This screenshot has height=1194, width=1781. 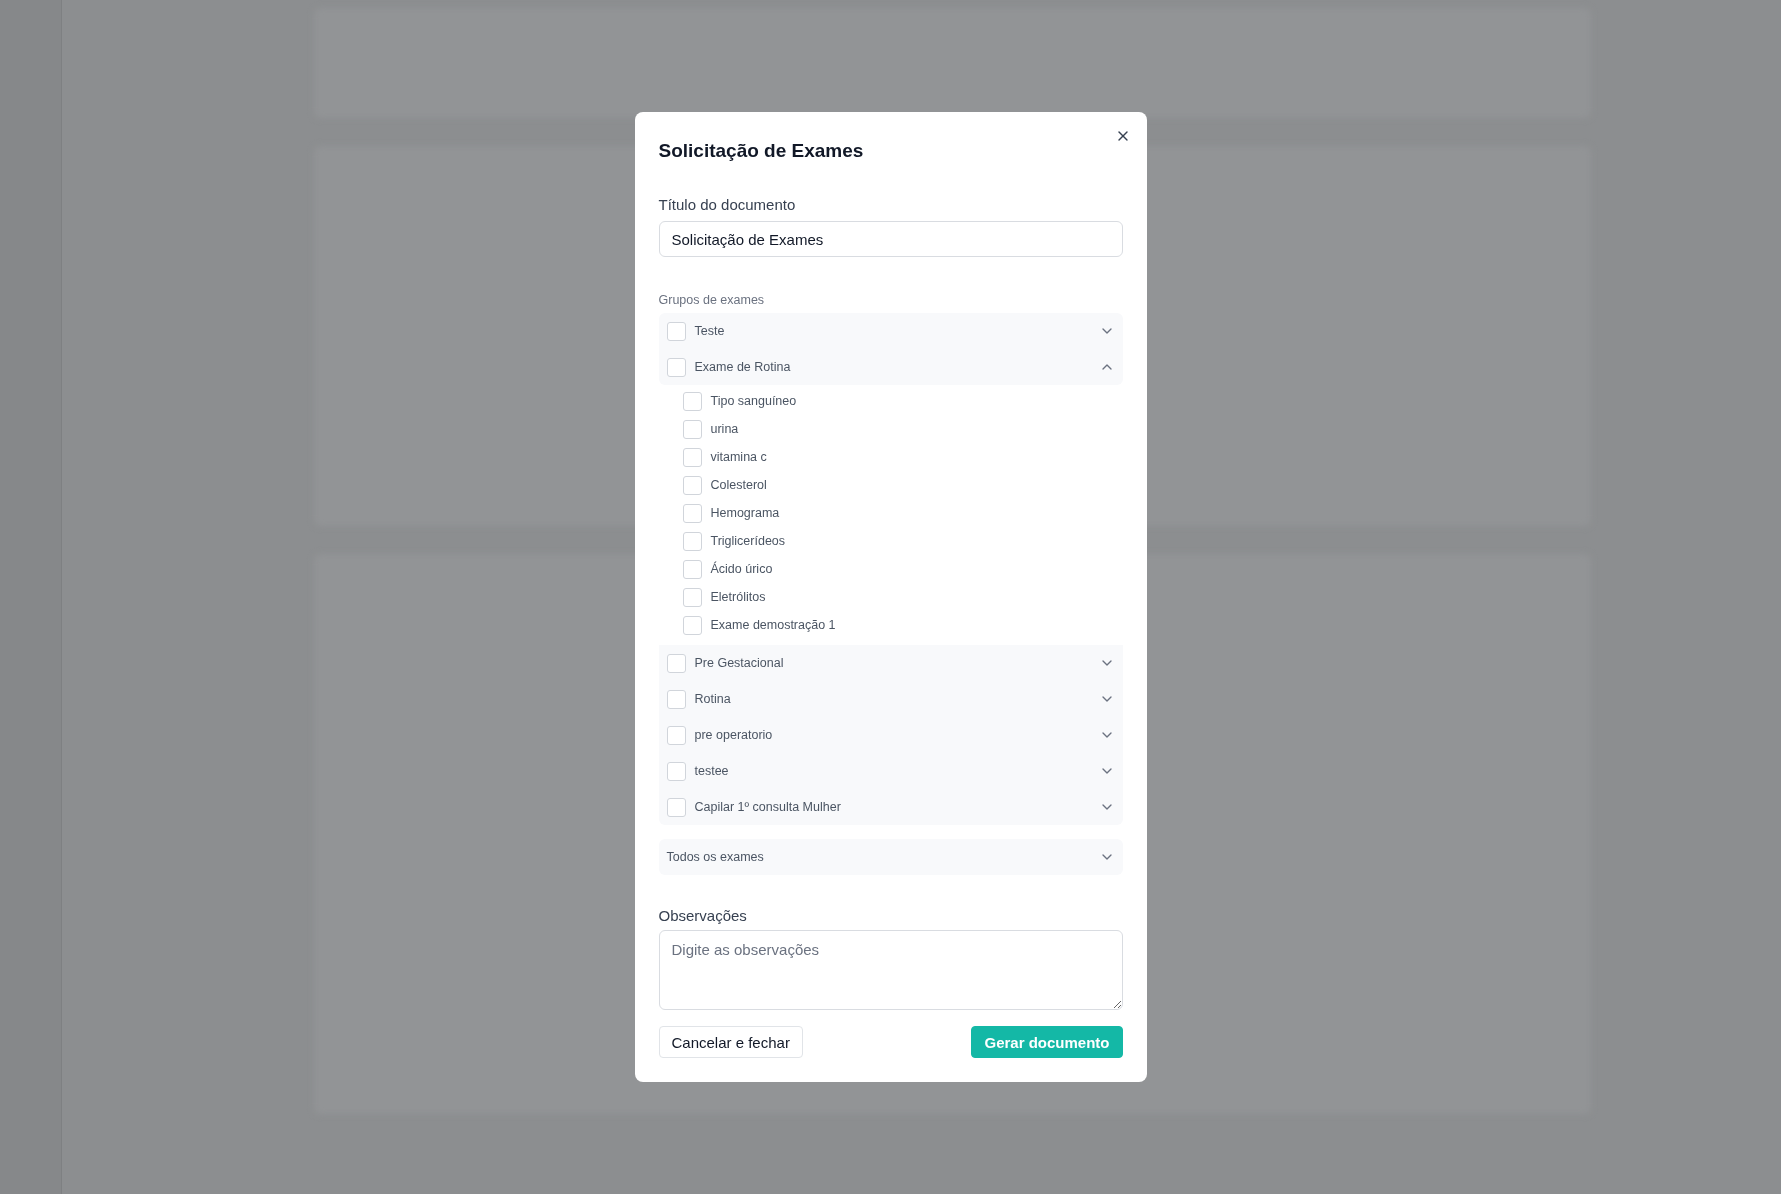 I want to click on exam-name: vitamina c, so click(x=739, y=457).